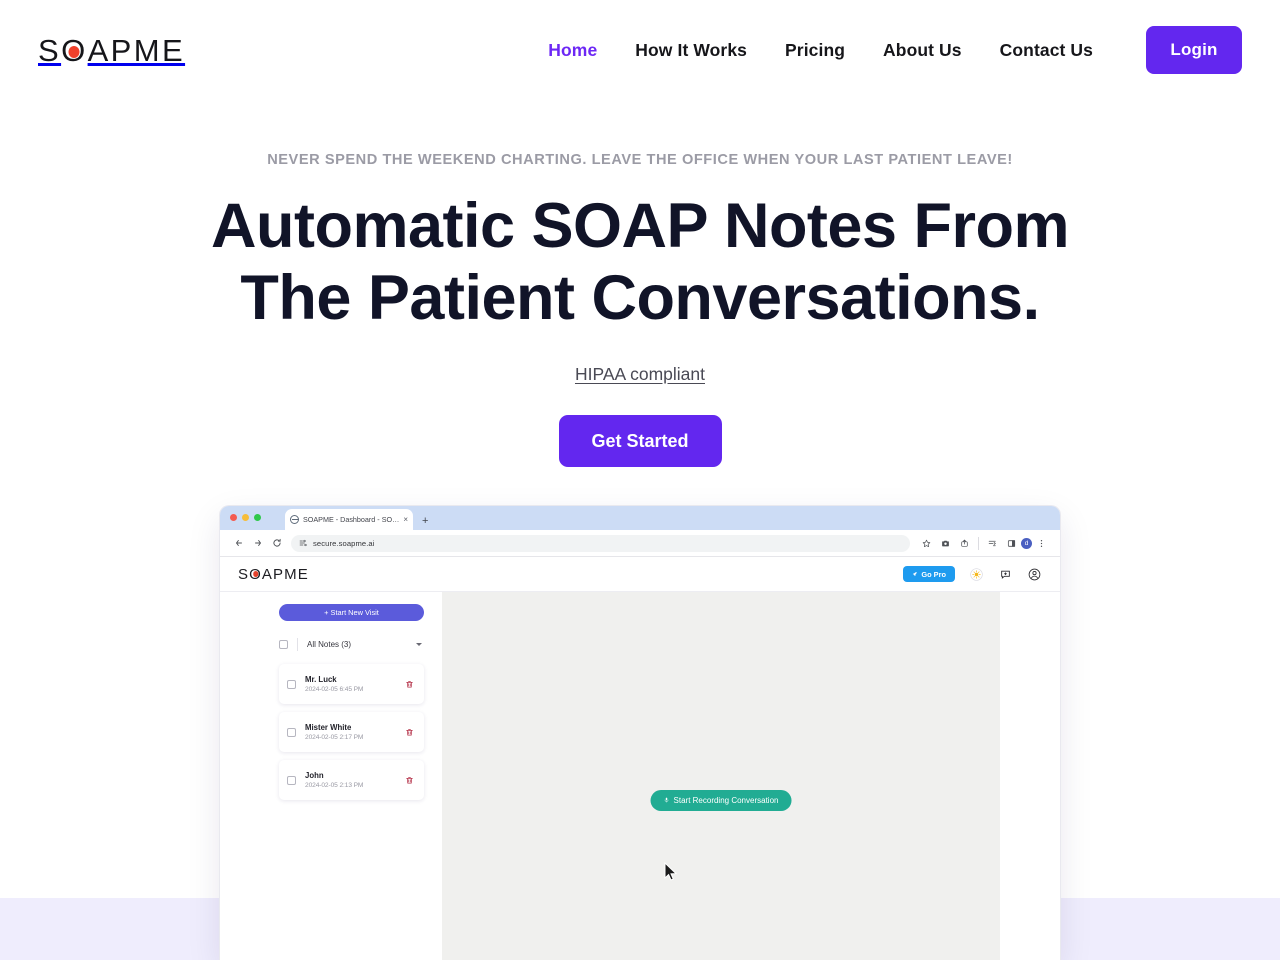 This screenshot has width=1280, height=960. I want to click on note-text: John 2024-02-05 2:13 PM, so click(350, 780).